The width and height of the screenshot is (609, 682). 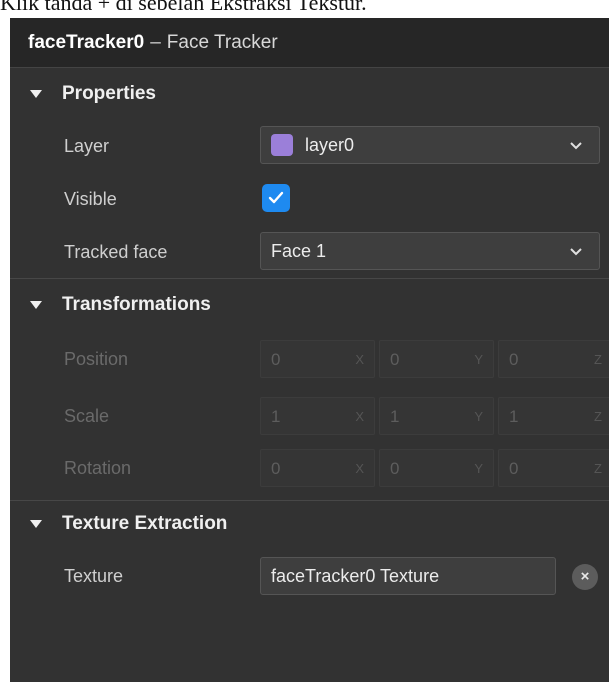 What do you see at coordinates (109, 93) in the screenshot?
I see `section-title: Properties` at bounding box center [109, 93].